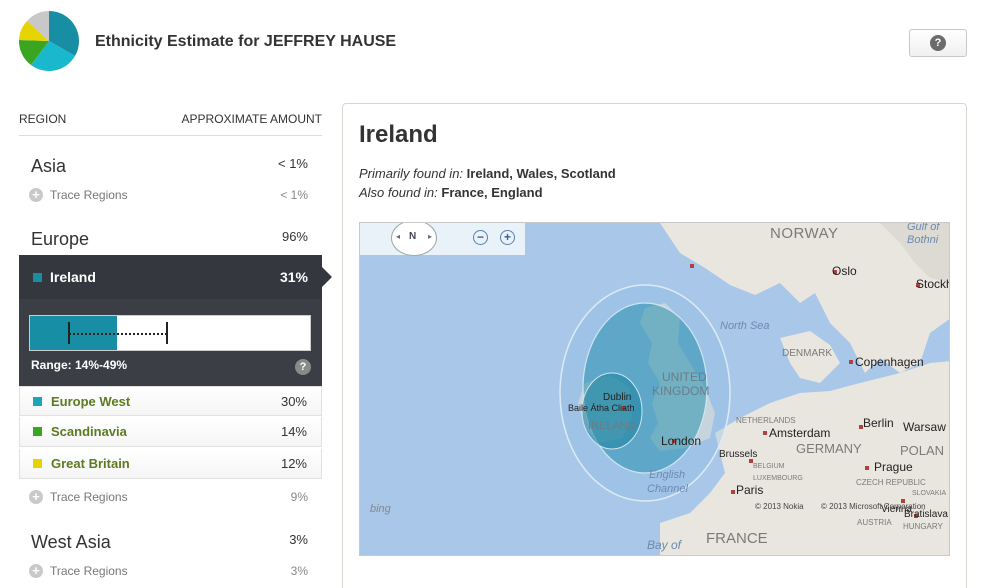 Image resolution: width=985 pixels, height=588 pixels. What do you see at coordinates (411, 173) in the screenshot?
I see `primarily-found-label: Primarily found in:` at bounding box center [411, 173].